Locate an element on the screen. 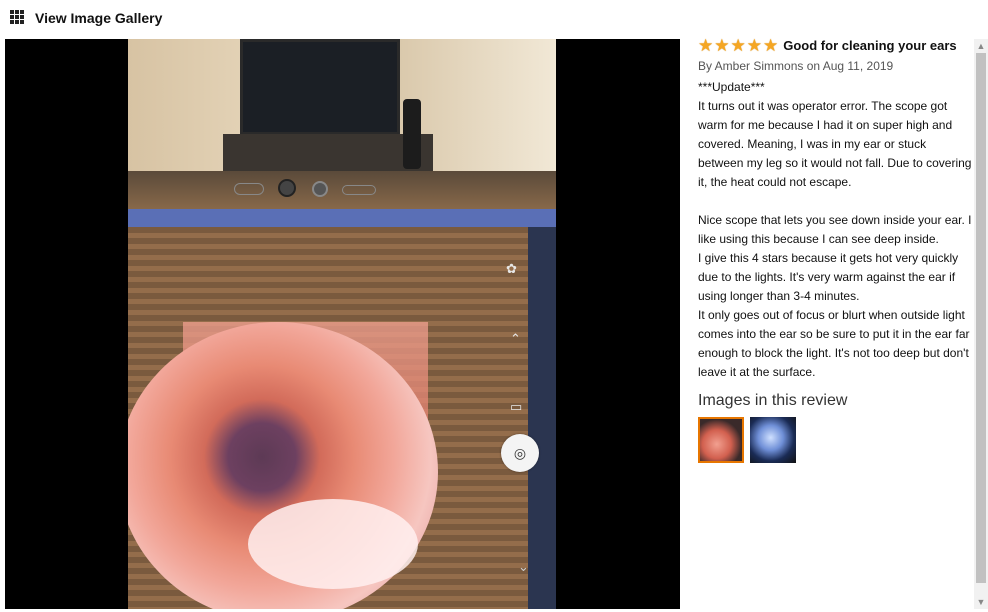 This screenshot has width=988, height=612. review-author: By Amber Simmons on Aug 11, 2019 is located at coordinates (796, 66).